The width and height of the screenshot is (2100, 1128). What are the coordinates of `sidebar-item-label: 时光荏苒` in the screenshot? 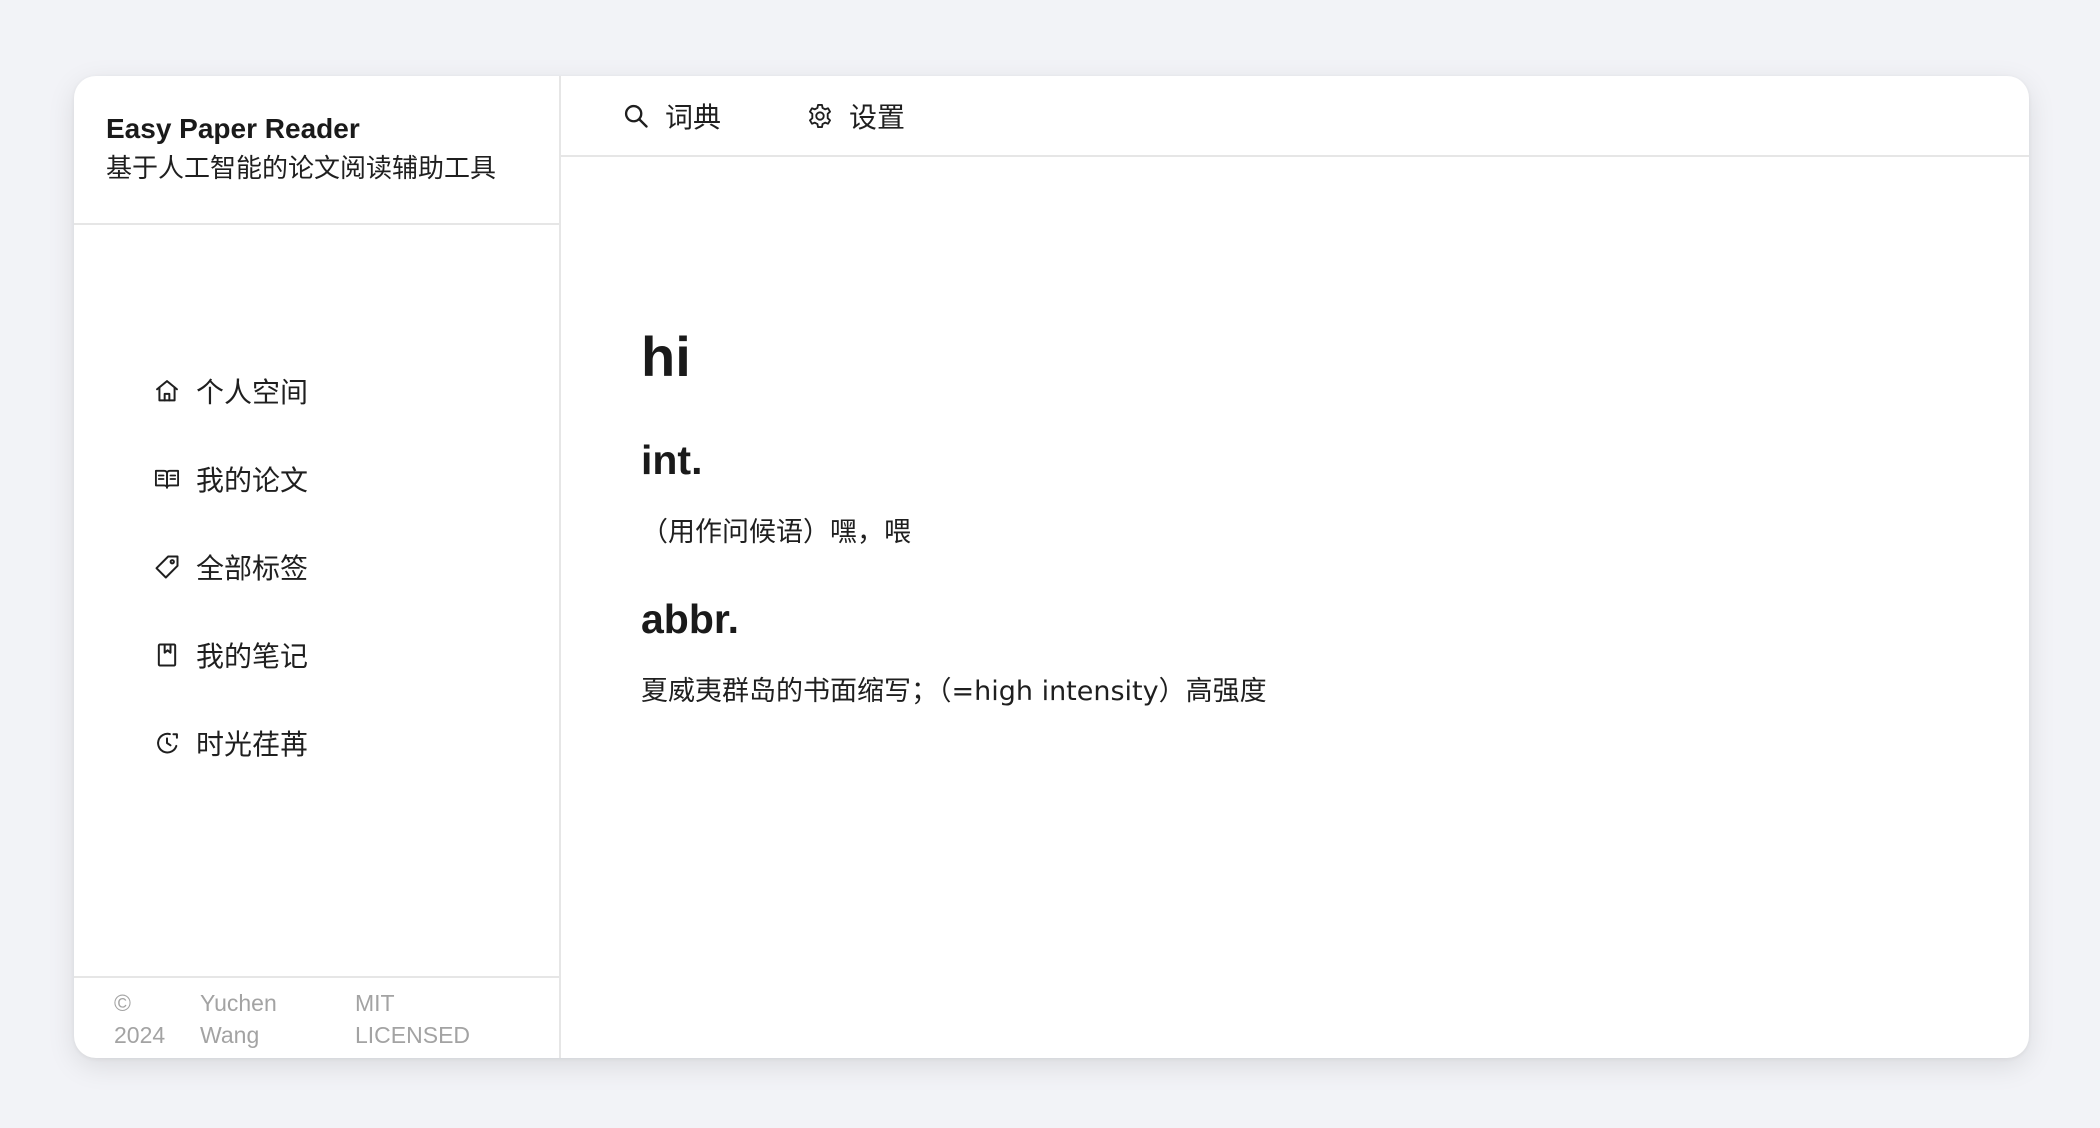 It's located at (252, 744).